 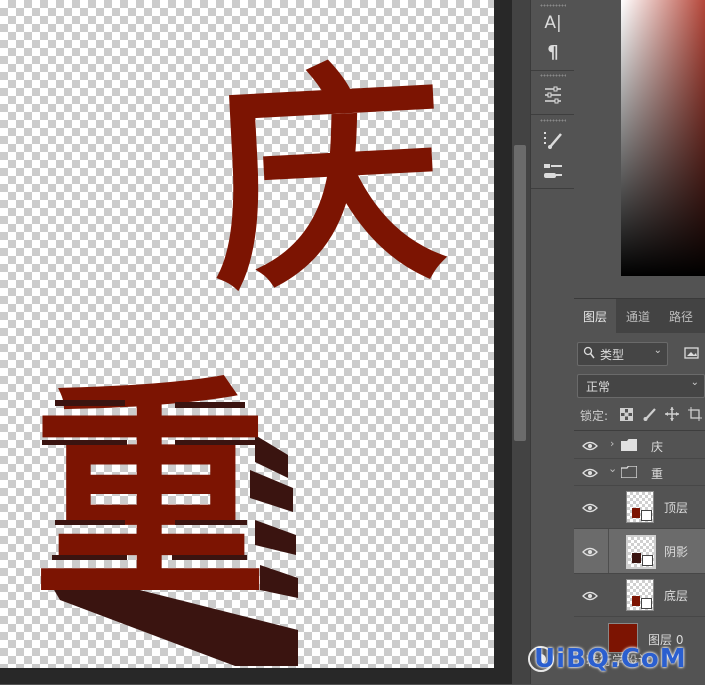 I want to click on row-divider, so click(x=608, y=551).